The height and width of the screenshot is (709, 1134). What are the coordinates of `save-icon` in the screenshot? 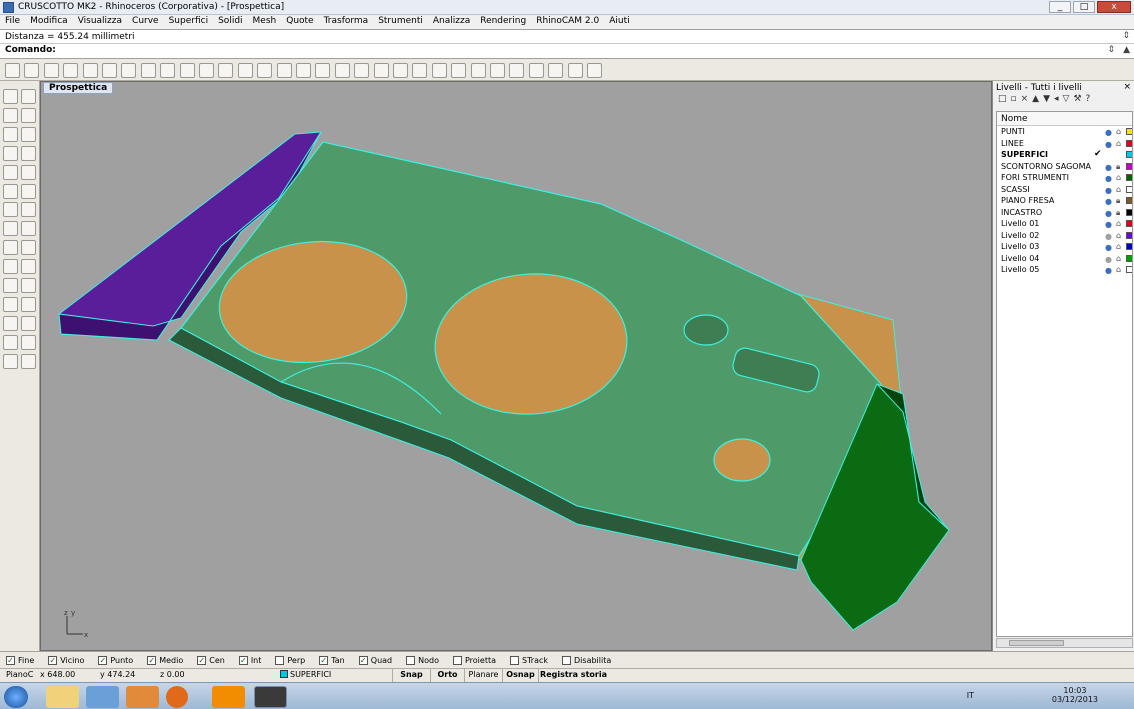 It's located at (51, 70).